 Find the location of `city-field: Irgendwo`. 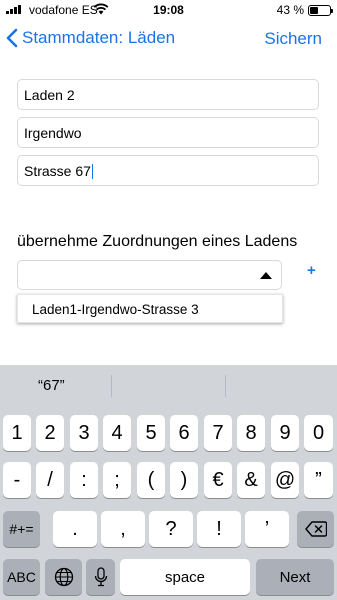

city-field: Irgendwo is located at coordinates (168, 132).